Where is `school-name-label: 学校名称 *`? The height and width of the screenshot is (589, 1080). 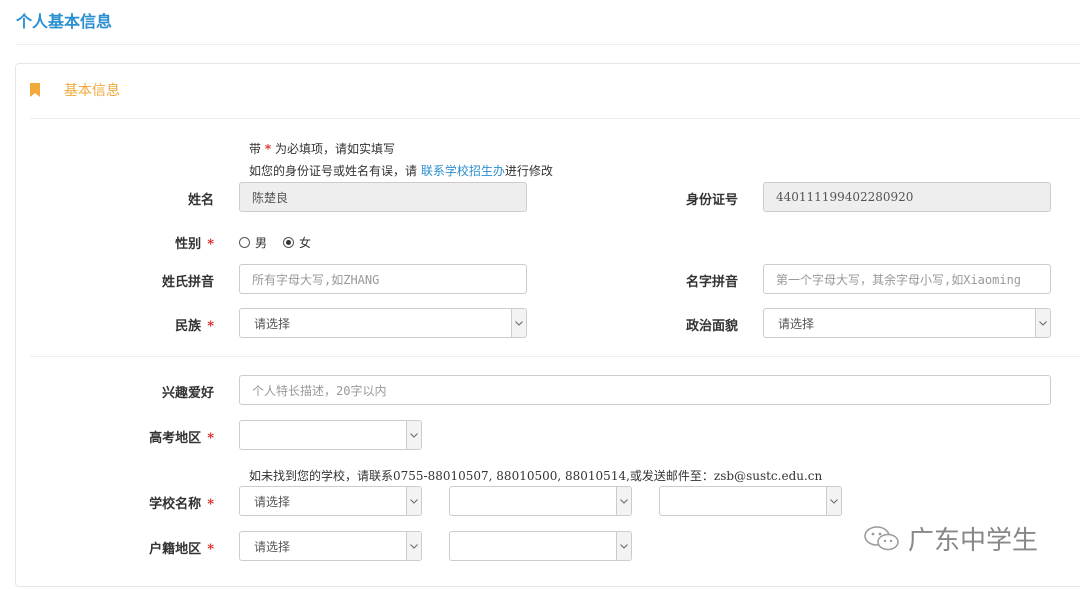
school-name-label: 学校名称 * is located at coordinates (181, 504).